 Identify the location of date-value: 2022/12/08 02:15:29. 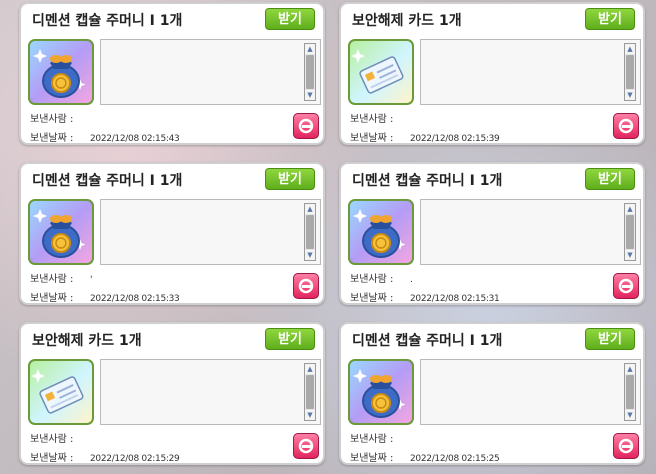
(135, 459).